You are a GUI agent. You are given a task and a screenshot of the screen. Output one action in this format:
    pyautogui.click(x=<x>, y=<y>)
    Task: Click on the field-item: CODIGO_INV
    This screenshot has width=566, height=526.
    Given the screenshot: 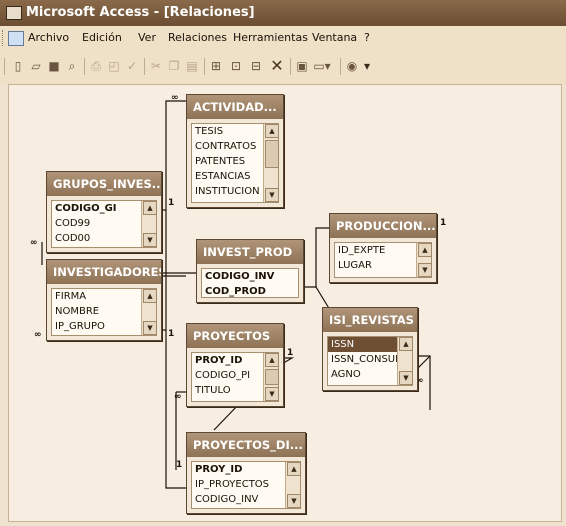 What is the action you would take?
    pyautogui.click(x=246, y=499)
    